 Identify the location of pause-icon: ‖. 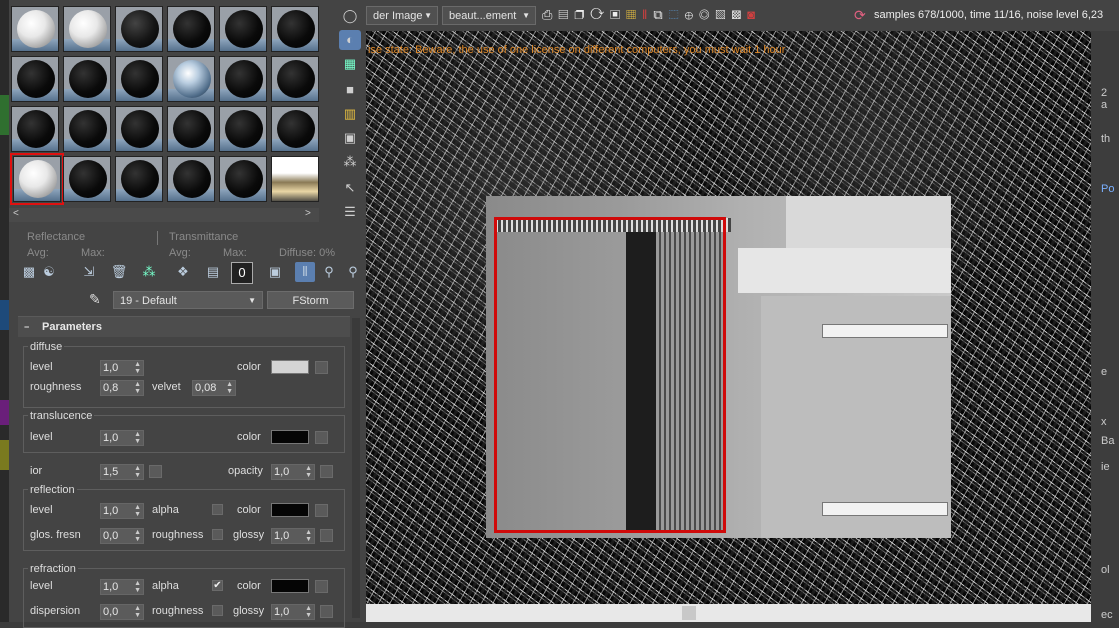
(647, 14).